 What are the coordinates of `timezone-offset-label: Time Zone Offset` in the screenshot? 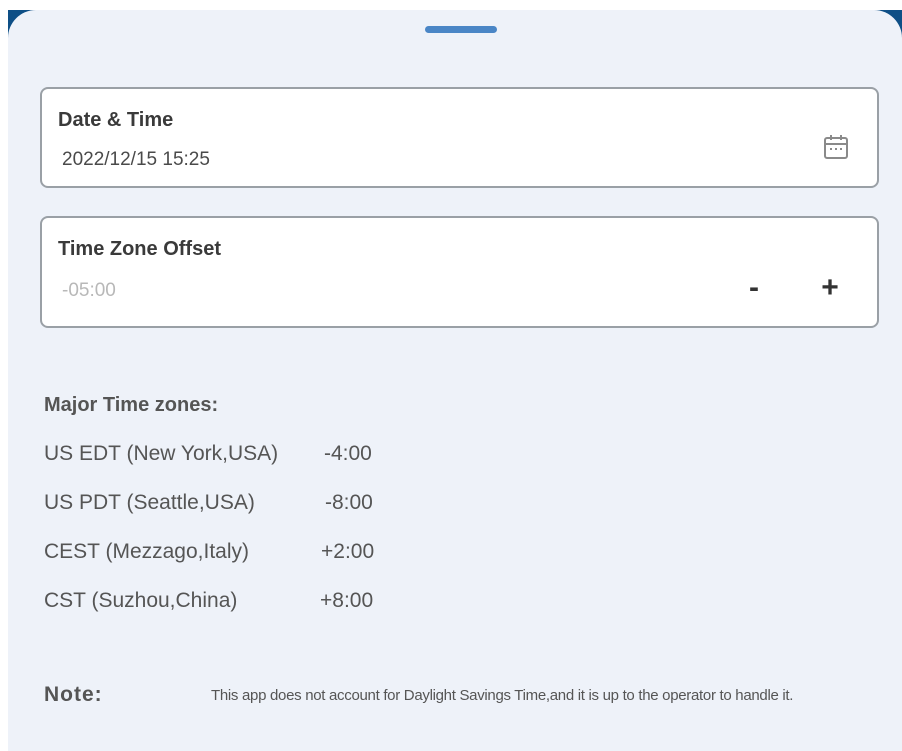 It's located at (139, 249).